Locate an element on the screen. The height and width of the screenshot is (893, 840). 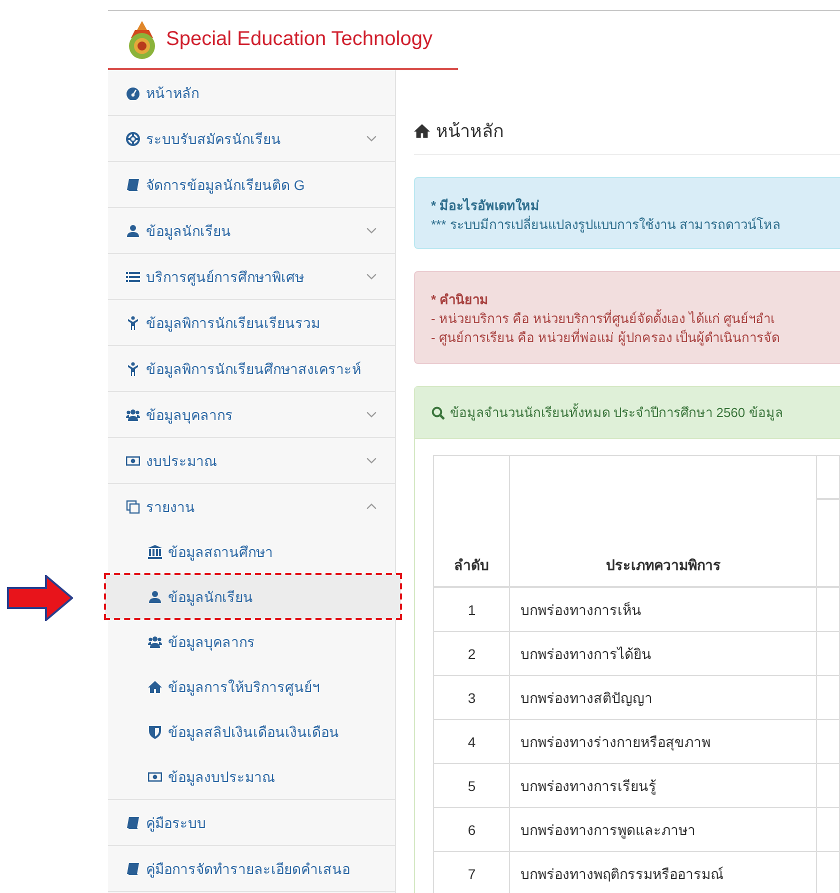
bank-icon is located at coordinates (155, 551).